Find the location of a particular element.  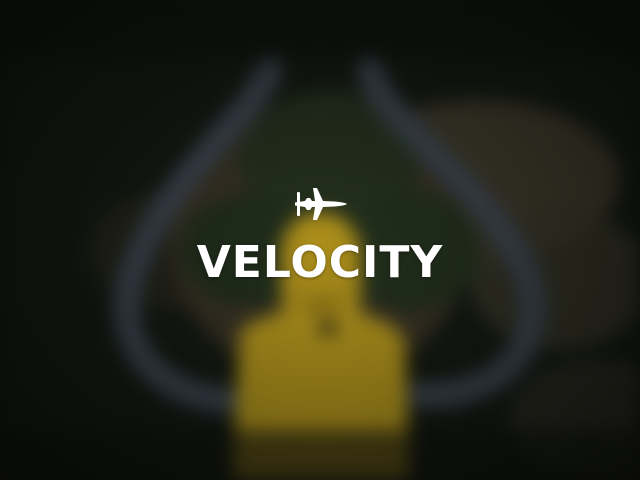

app-title: VELOCITY is located at coordinates (320, 262).